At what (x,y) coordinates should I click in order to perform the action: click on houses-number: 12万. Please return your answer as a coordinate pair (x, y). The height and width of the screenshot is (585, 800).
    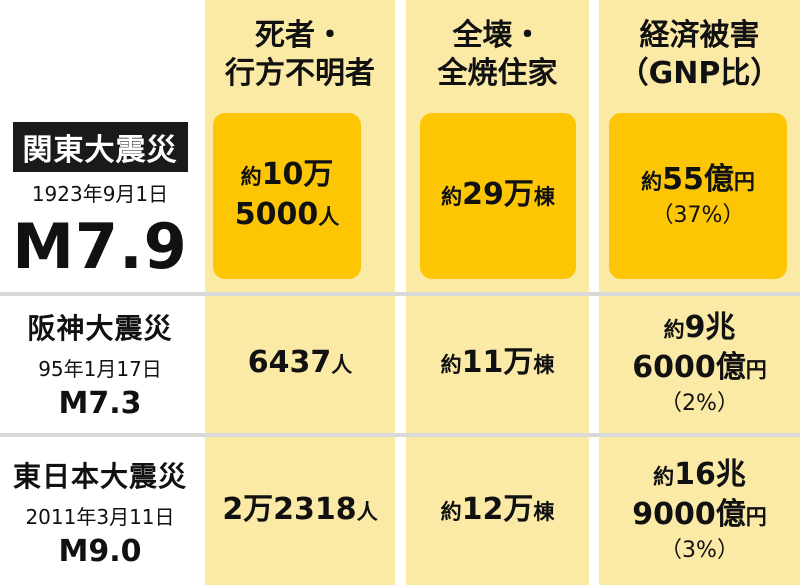
    Looking at the image, I should click on (497, 509).